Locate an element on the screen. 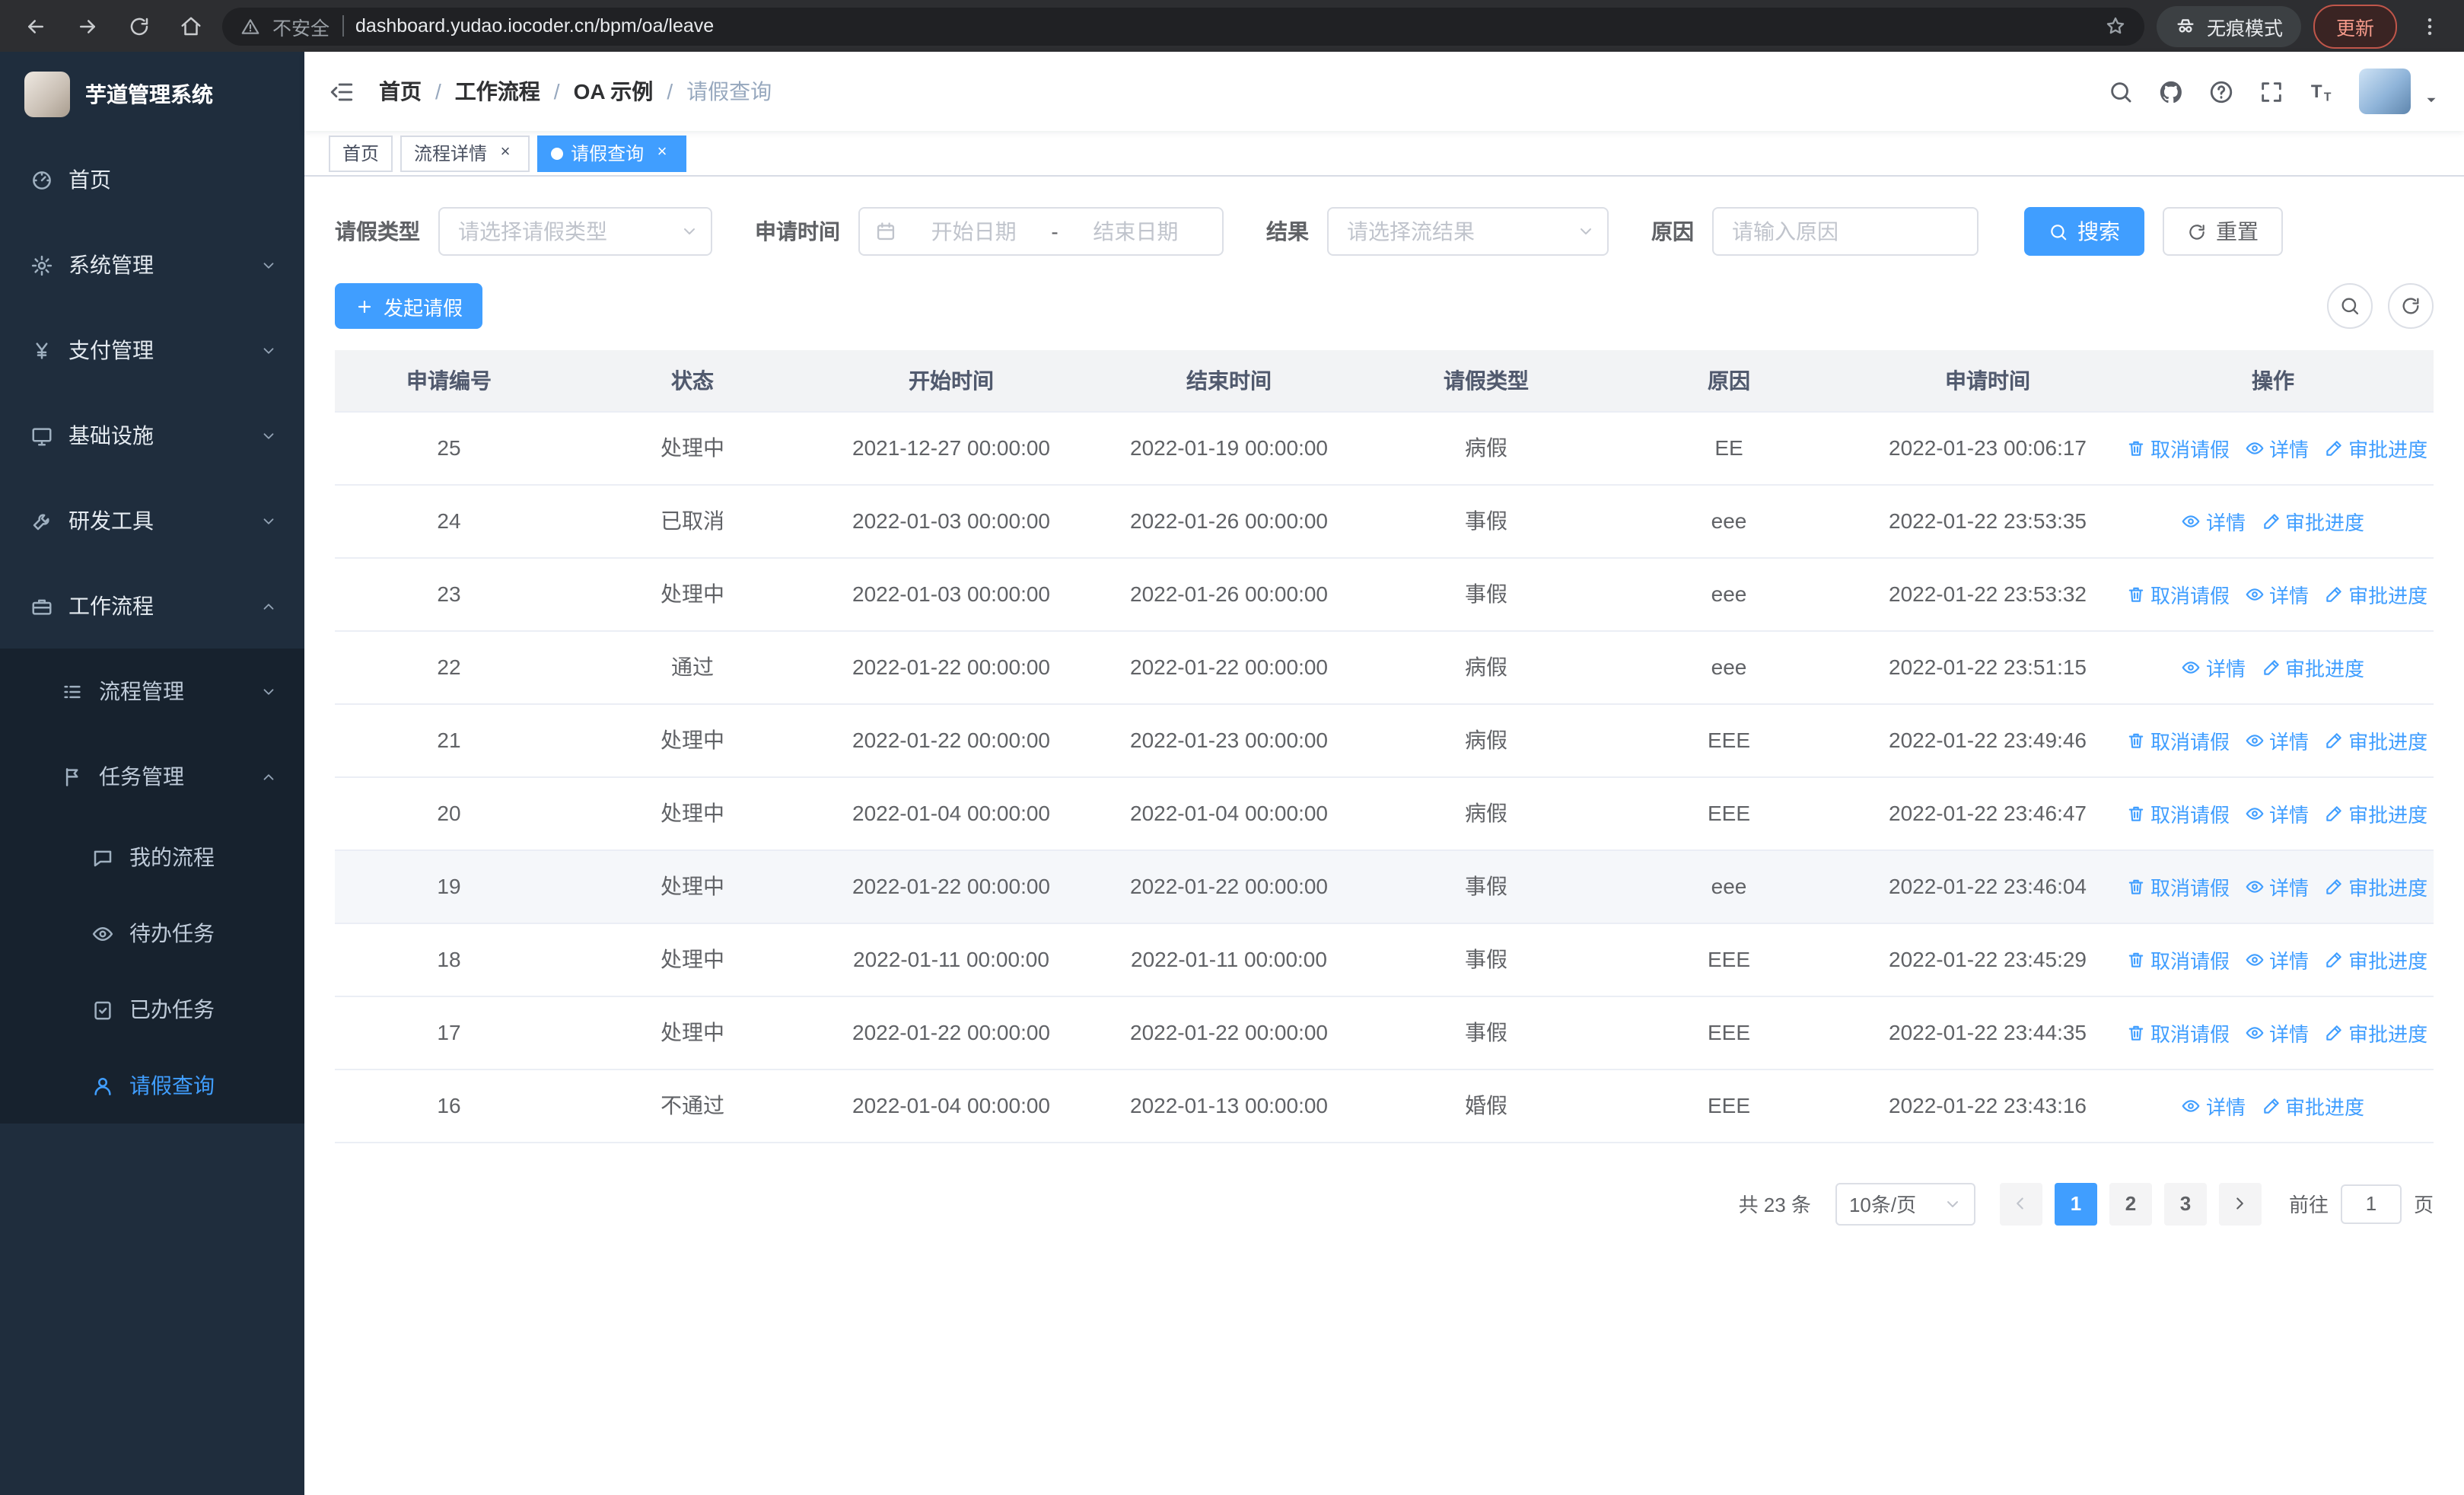 The width and height of the screenshot is (2464, 1495). search-icon is located at coordinates (2121, 91).